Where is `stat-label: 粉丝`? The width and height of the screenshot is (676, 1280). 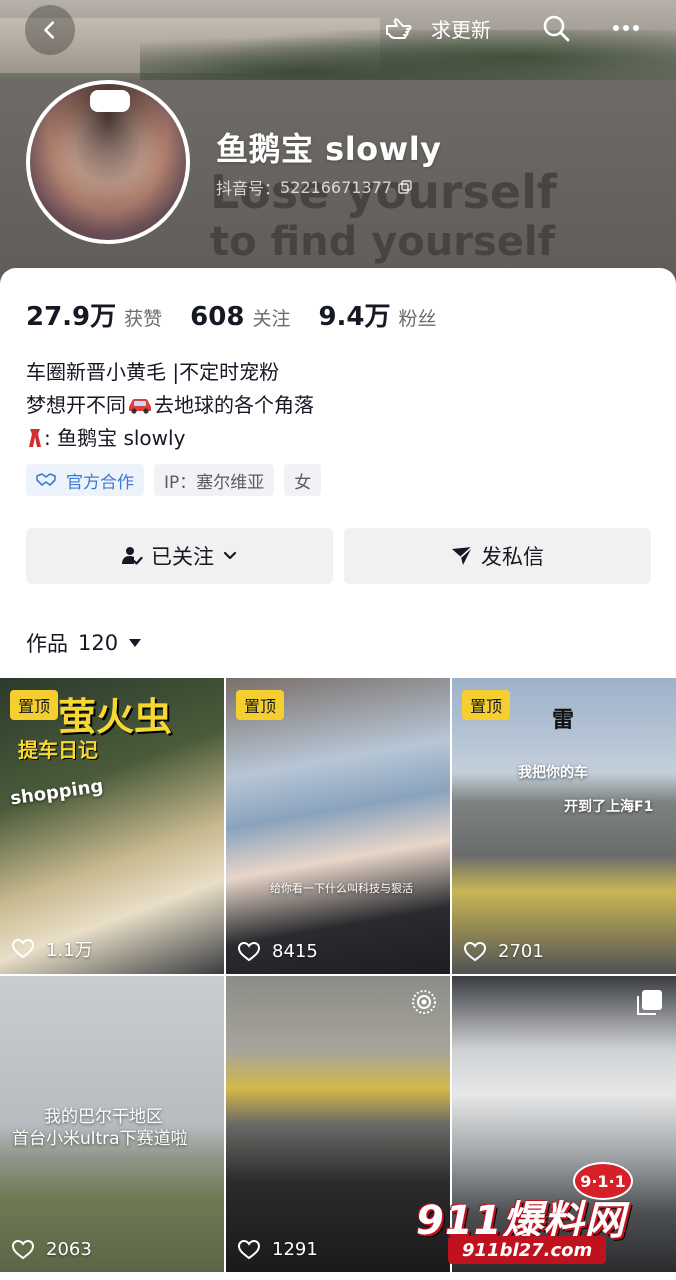
stat-label: 粉丝 is located at coordinates (417, 319).